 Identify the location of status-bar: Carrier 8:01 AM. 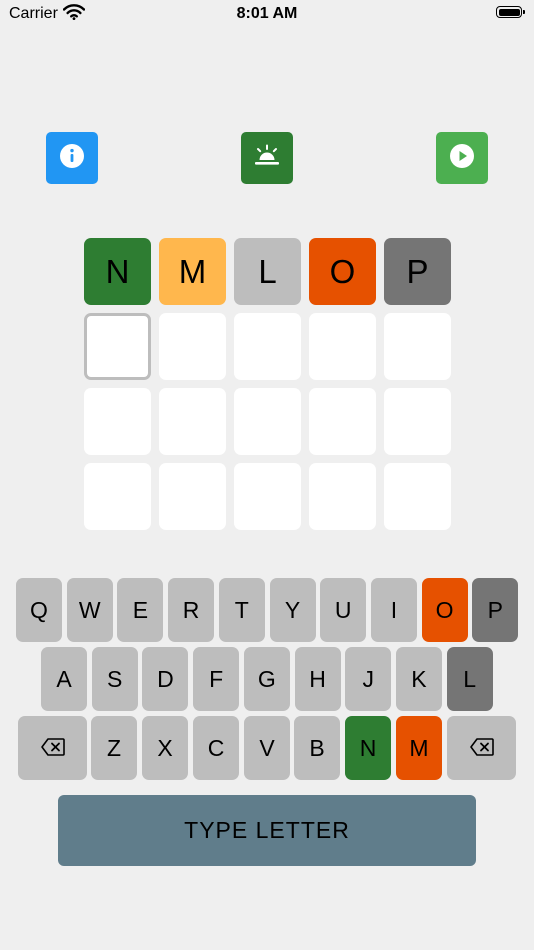
(267, 14).